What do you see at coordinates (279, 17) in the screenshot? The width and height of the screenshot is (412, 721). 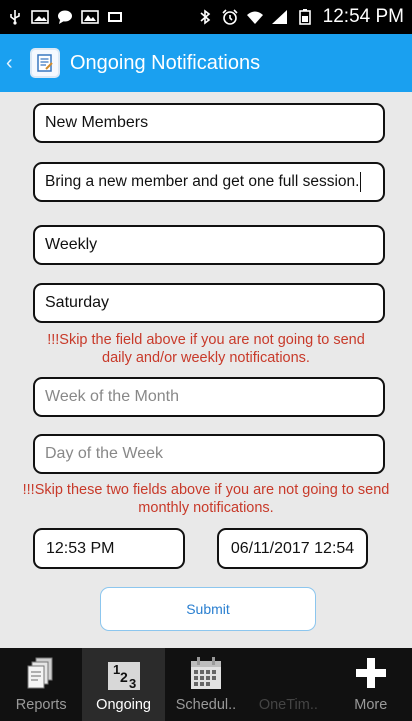 I see `signal-icon` at bounding box center [279, 17].